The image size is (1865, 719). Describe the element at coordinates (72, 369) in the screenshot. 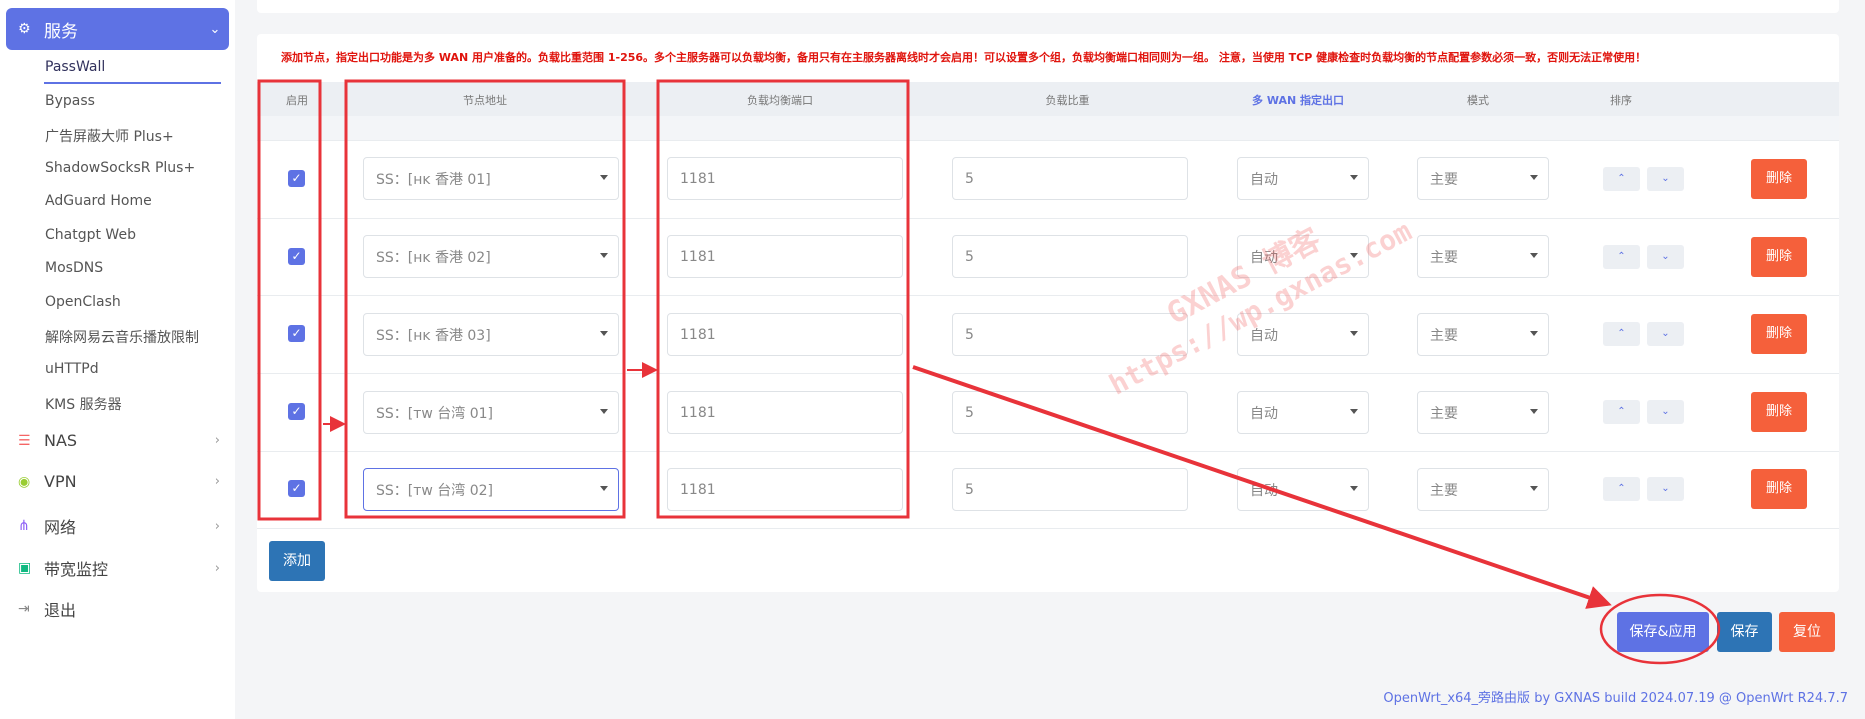

I see `sidebar-item-uhttpd: uHTTPd` at that location.